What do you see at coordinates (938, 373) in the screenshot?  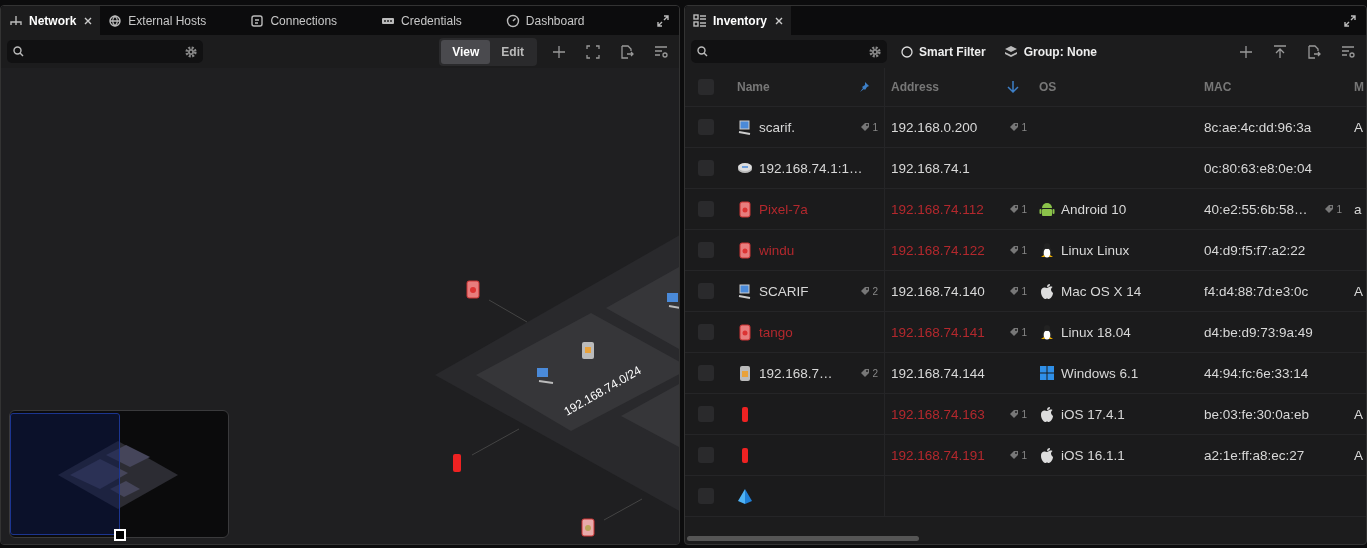 I see `ip-address: 192.168.74.144` at bounding box center [938, 373].